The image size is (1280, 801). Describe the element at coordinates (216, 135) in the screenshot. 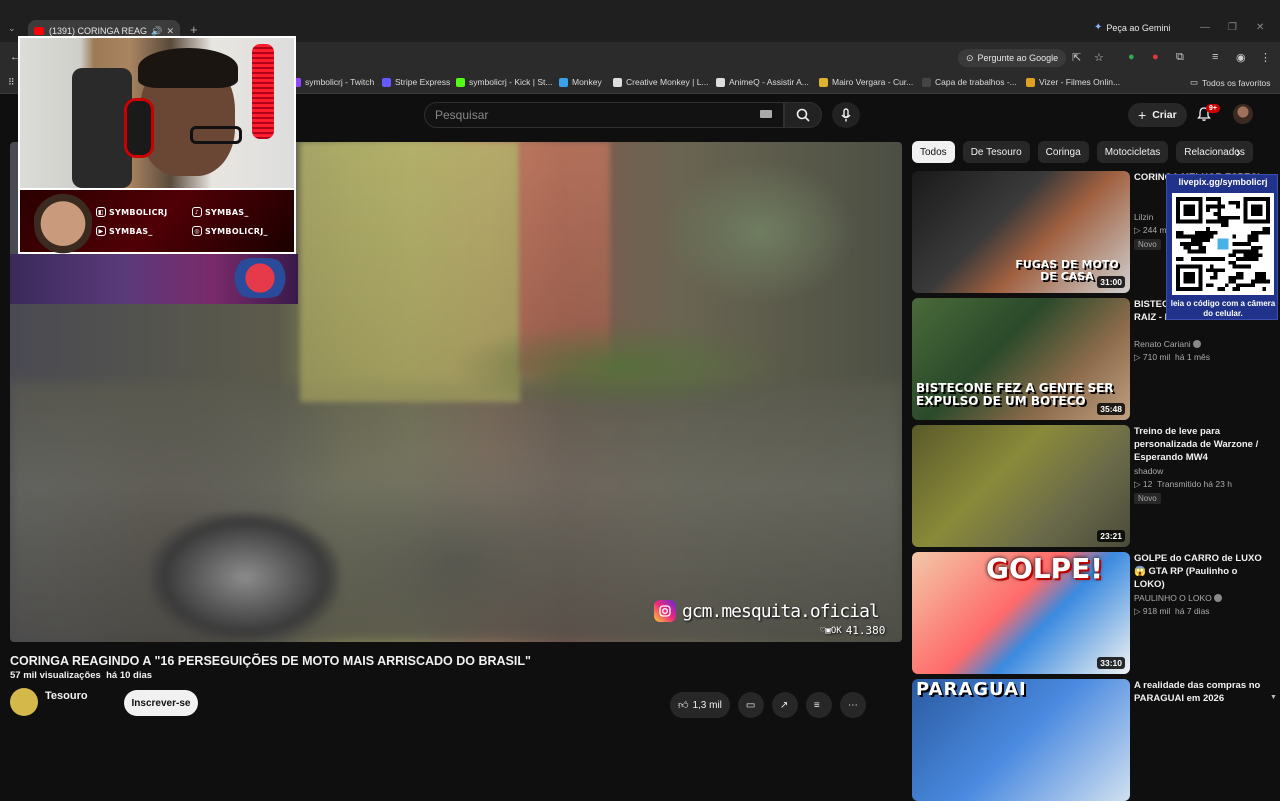

I see `glasses` at that location.